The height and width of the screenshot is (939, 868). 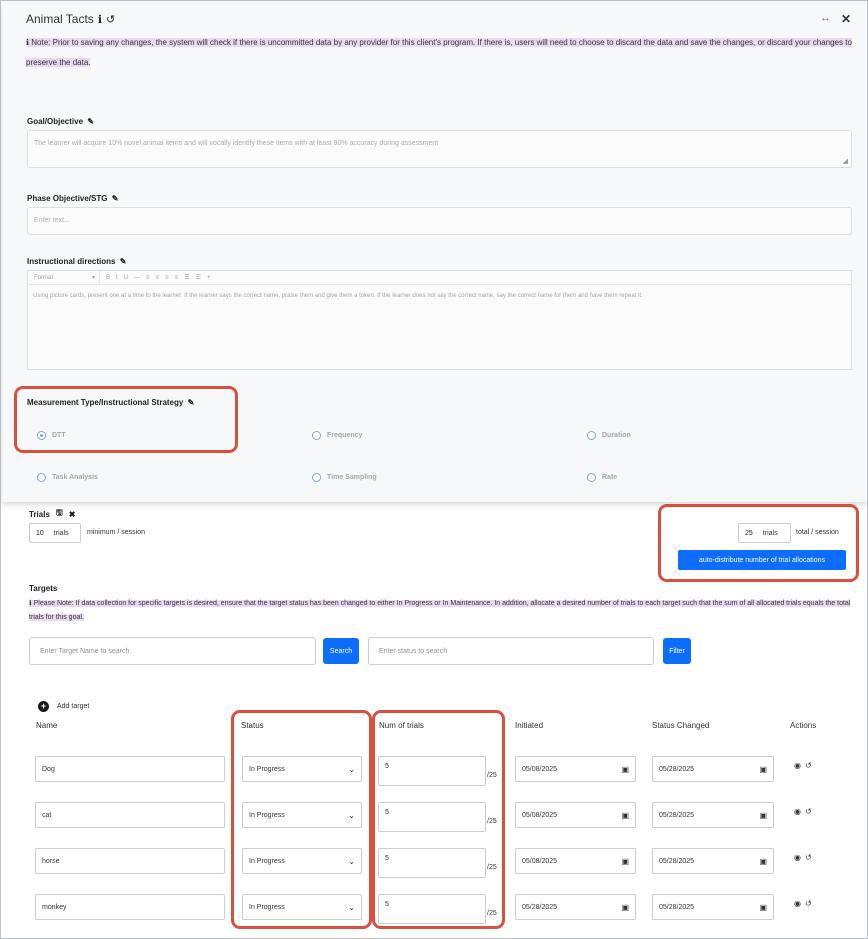 What do you see at coordinates (167, 278) in the screenshot?
I see `align-right-button: ≡` at bounding box center [167, 278].